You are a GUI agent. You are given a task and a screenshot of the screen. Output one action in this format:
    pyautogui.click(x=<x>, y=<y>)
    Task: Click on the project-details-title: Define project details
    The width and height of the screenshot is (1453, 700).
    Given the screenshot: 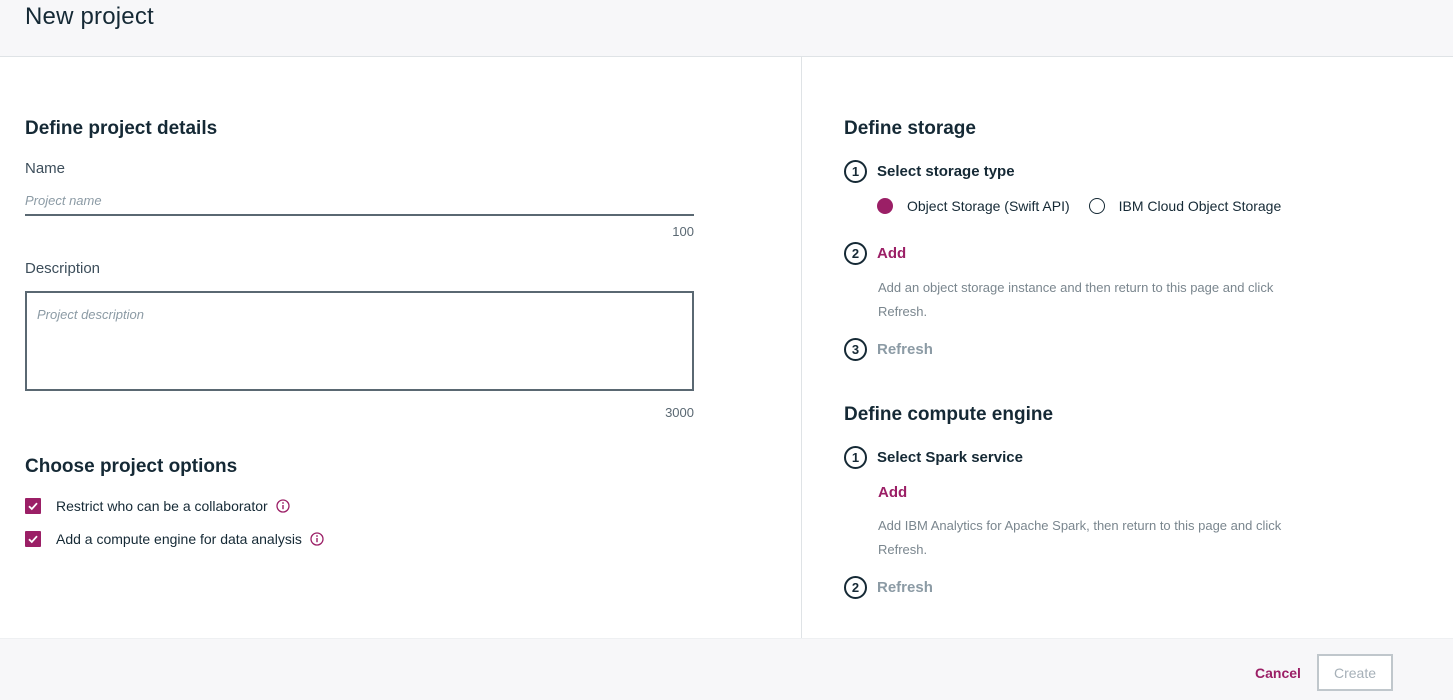 What is the action you would take?
    pyautogui.click(x=121, y=128)
    